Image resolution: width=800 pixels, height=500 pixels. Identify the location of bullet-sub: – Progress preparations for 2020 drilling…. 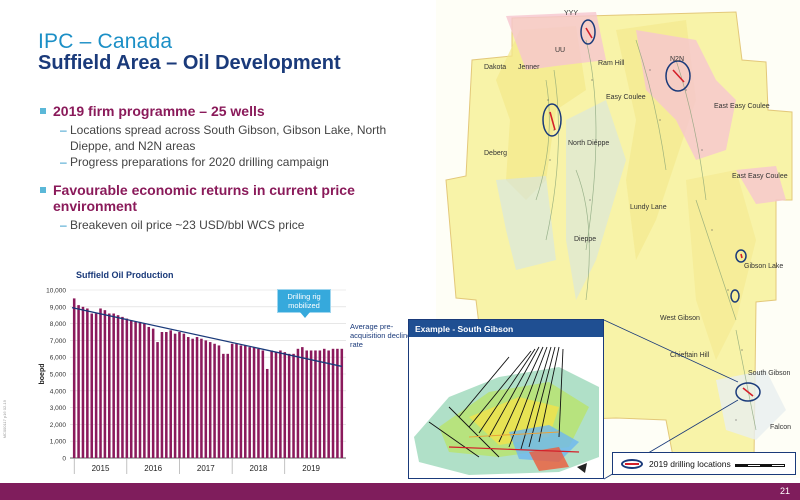
(194, 162).